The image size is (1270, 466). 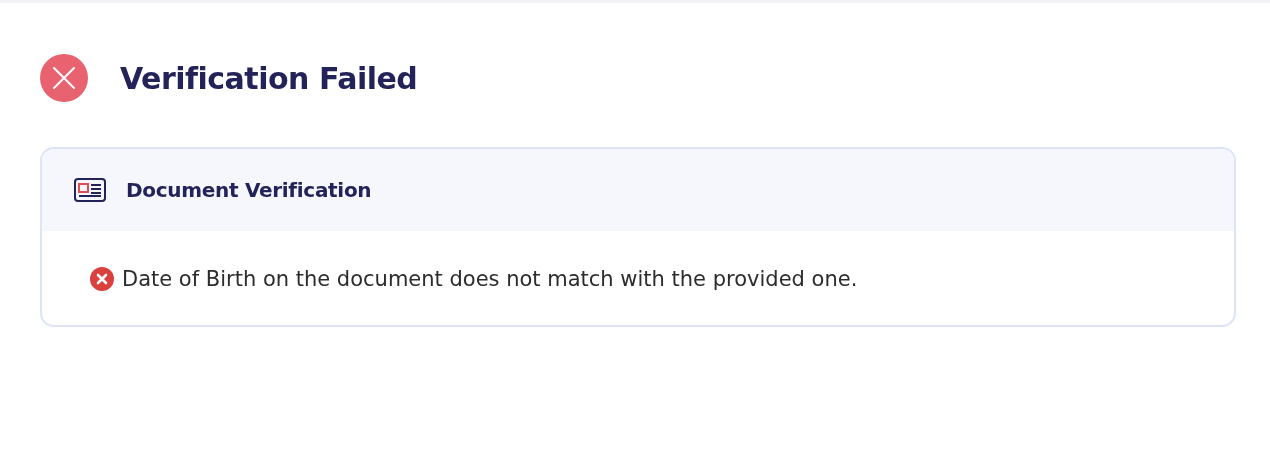 What do you see at coordinates (269, 78) in the screenshot?
I see `page-title: Verification Failed` at bounding box center [269, 78].